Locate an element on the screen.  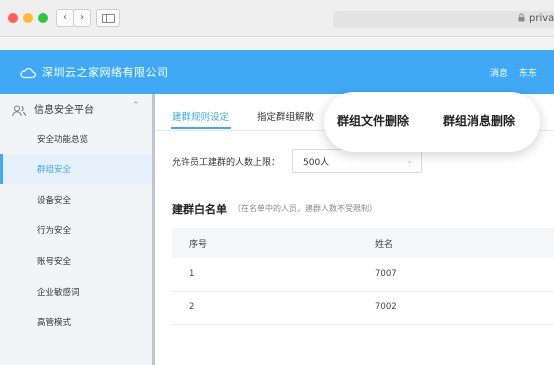
table-header: 序号 姓名 is located at coordinates (363, 243).